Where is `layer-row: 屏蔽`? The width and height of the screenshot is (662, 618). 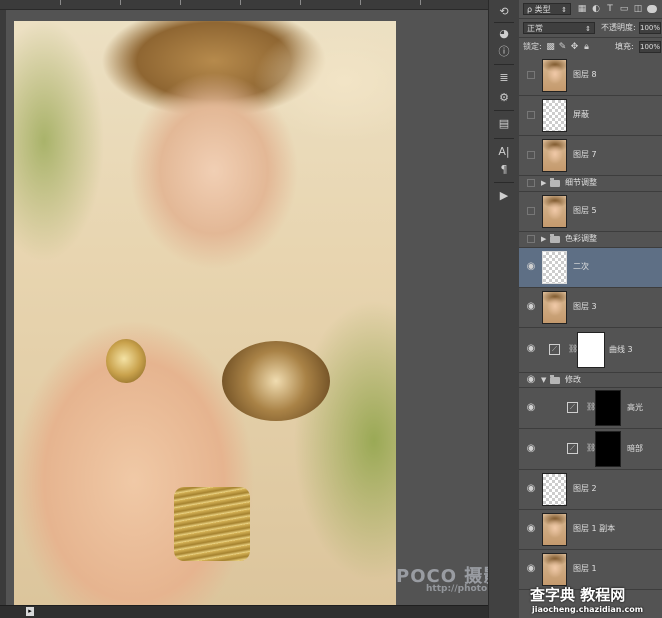
layer-row: 屏蔽 is located at coordinates (590, 116).